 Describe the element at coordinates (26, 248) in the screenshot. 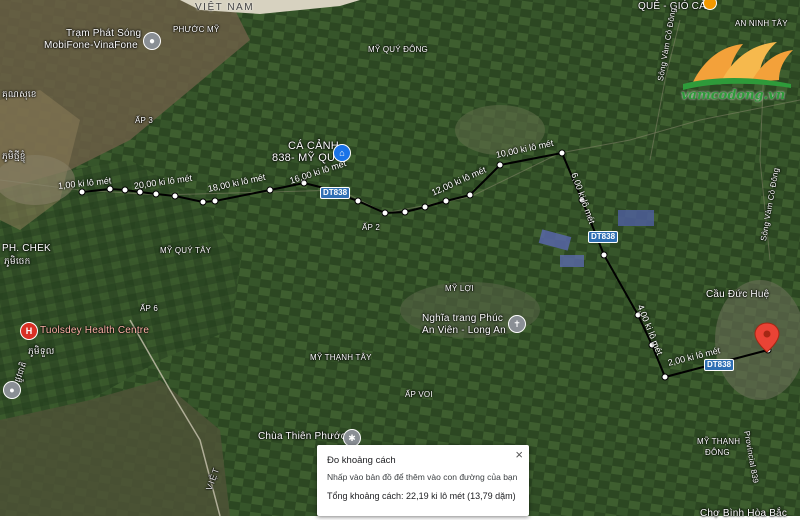

I see `place-label: PH. CHEK` at that location.